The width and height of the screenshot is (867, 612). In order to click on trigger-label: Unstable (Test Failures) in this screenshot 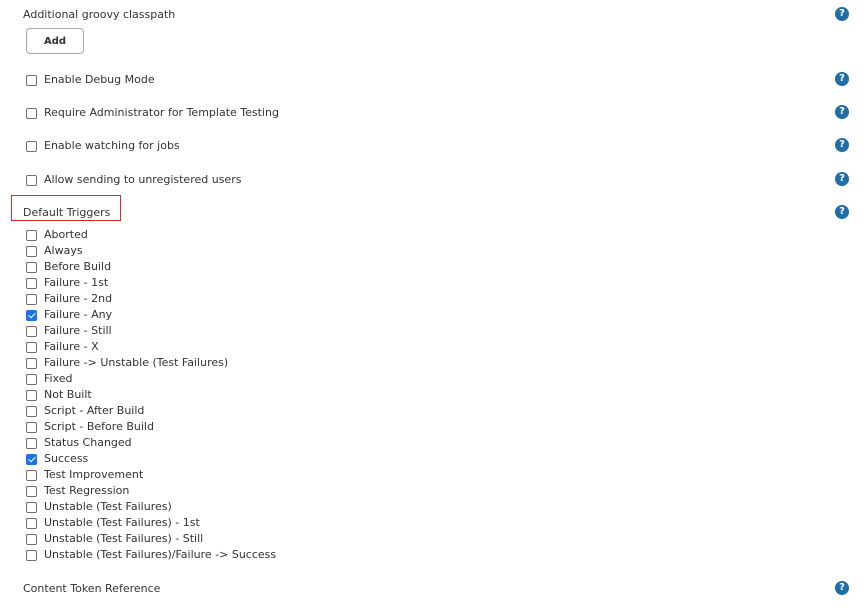, I will do `click(108, 506)`.